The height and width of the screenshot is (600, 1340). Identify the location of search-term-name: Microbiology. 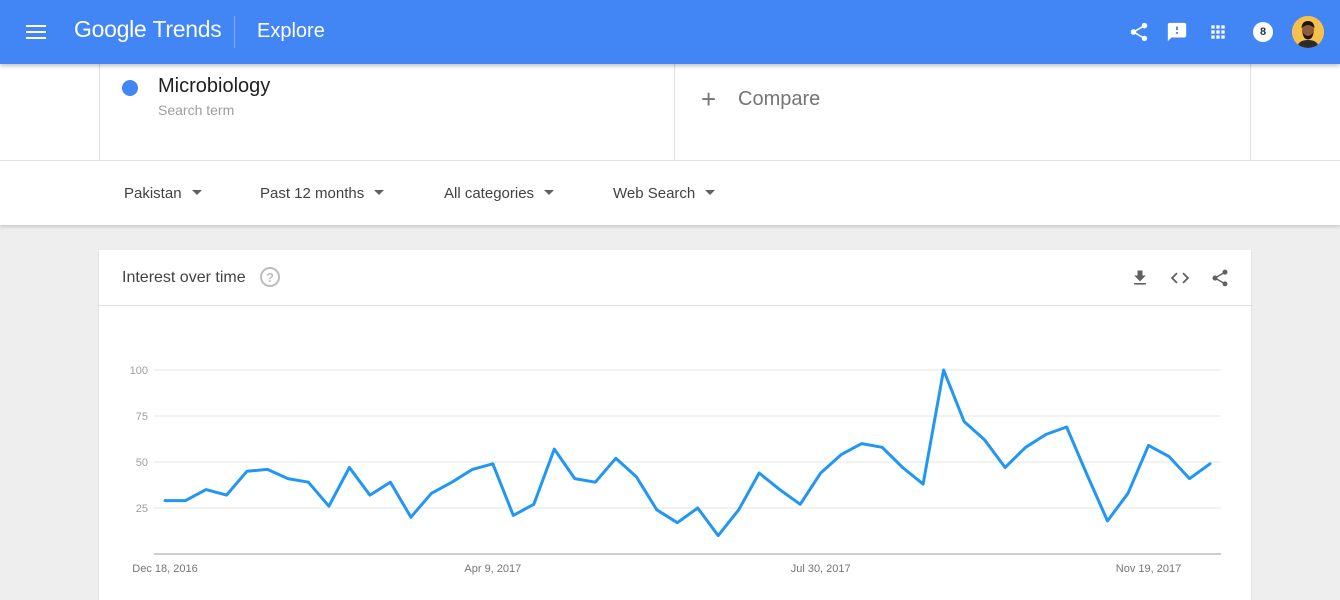
(214, 86).